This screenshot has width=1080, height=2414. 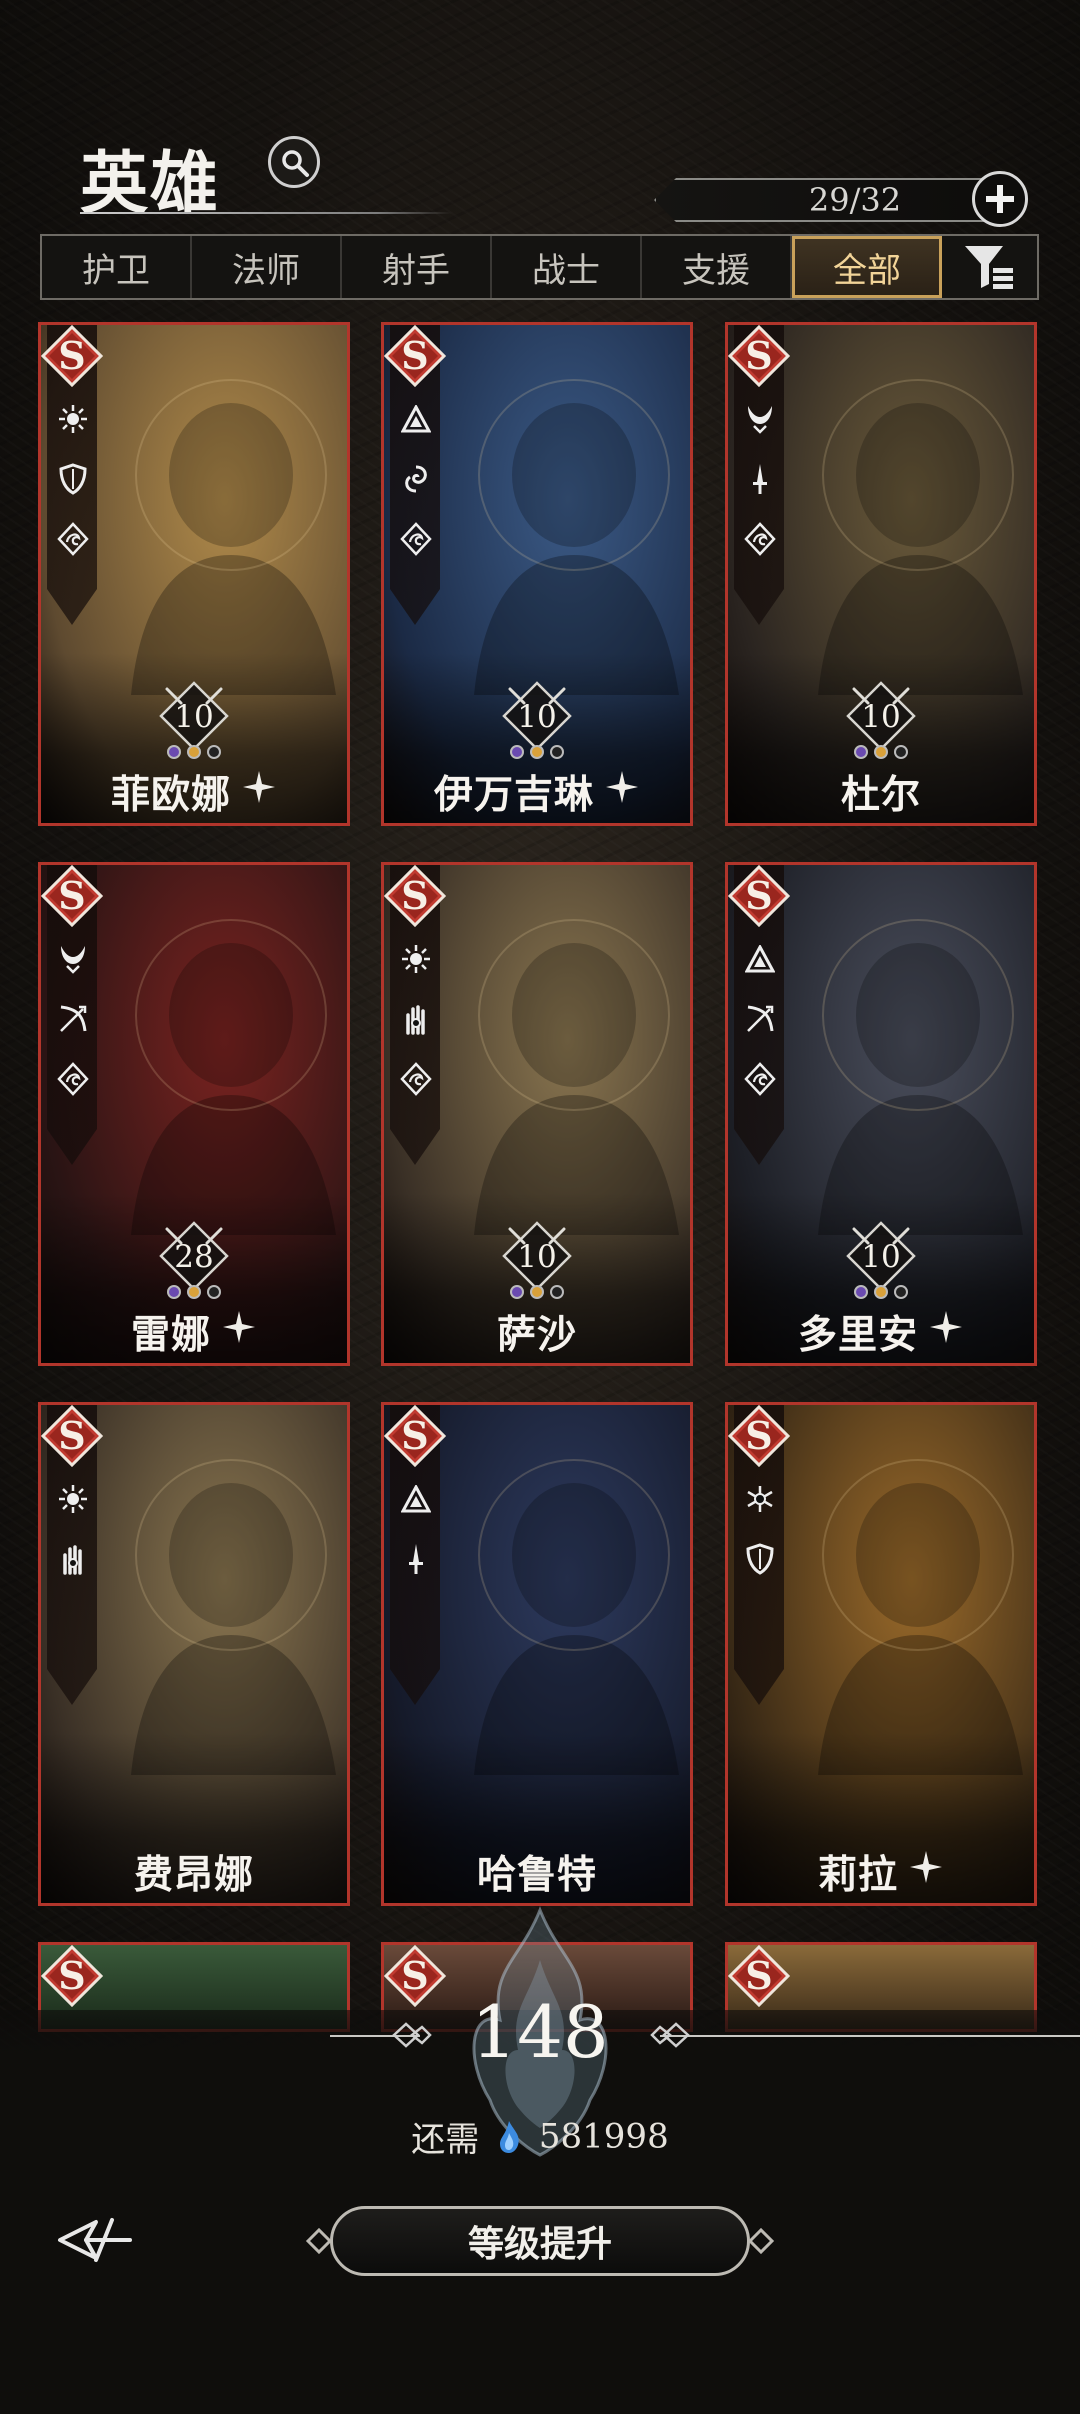 I want to click on bow-icon, so click(x=760, y=1019).